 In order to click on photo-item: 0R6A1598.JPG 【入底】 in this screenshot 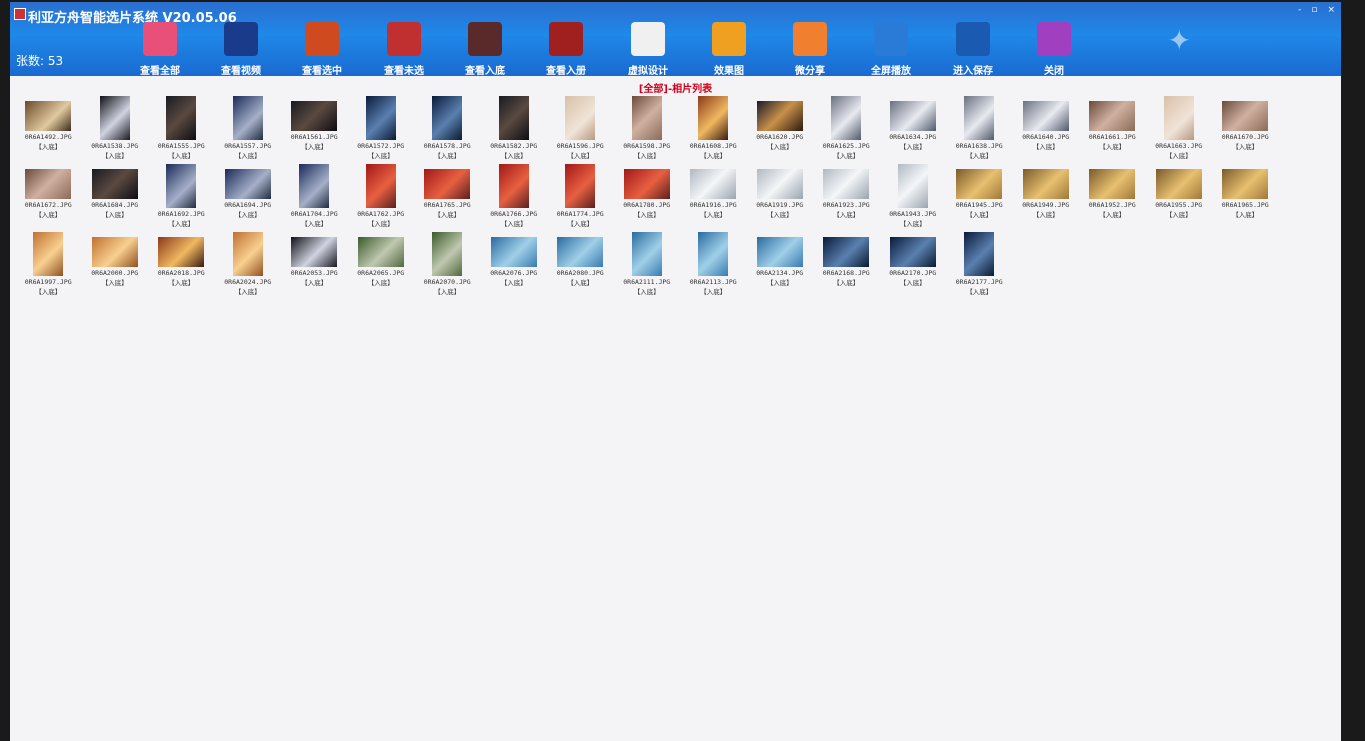, I will do `click(647, 128)`.